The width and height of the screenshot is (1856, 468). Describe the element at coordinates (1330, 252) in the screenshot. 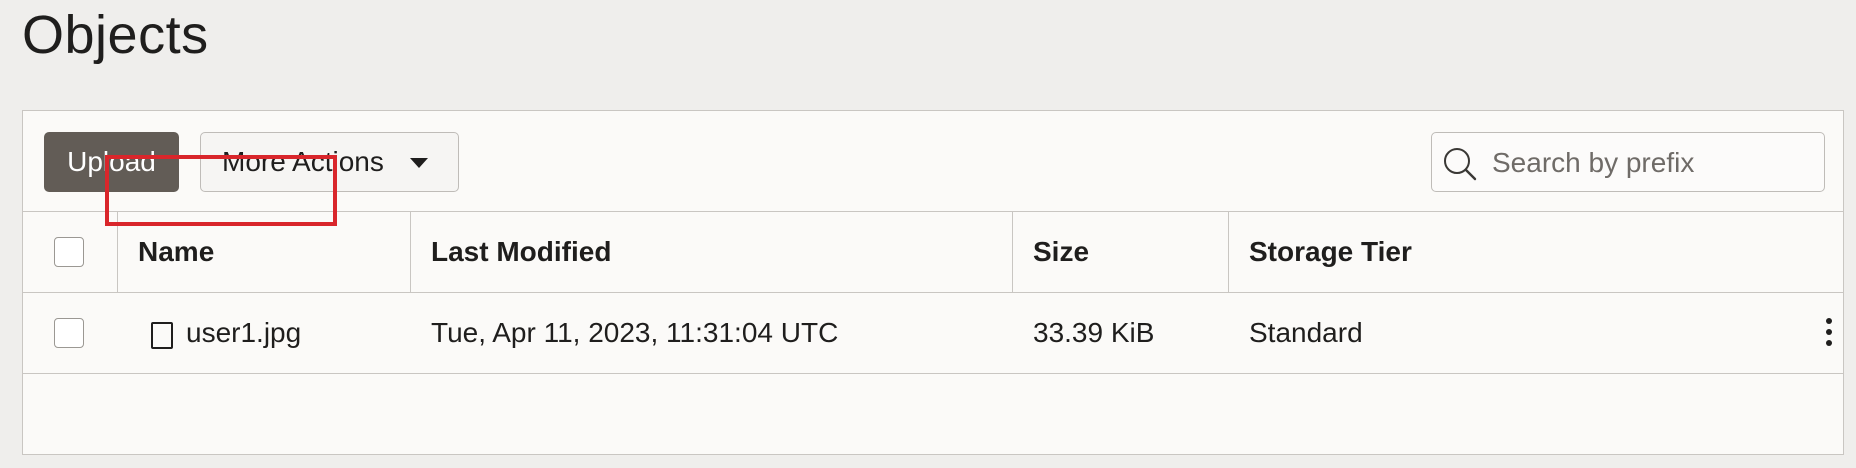

I see `column-header-storage-tier: Storage Tier` at that location.